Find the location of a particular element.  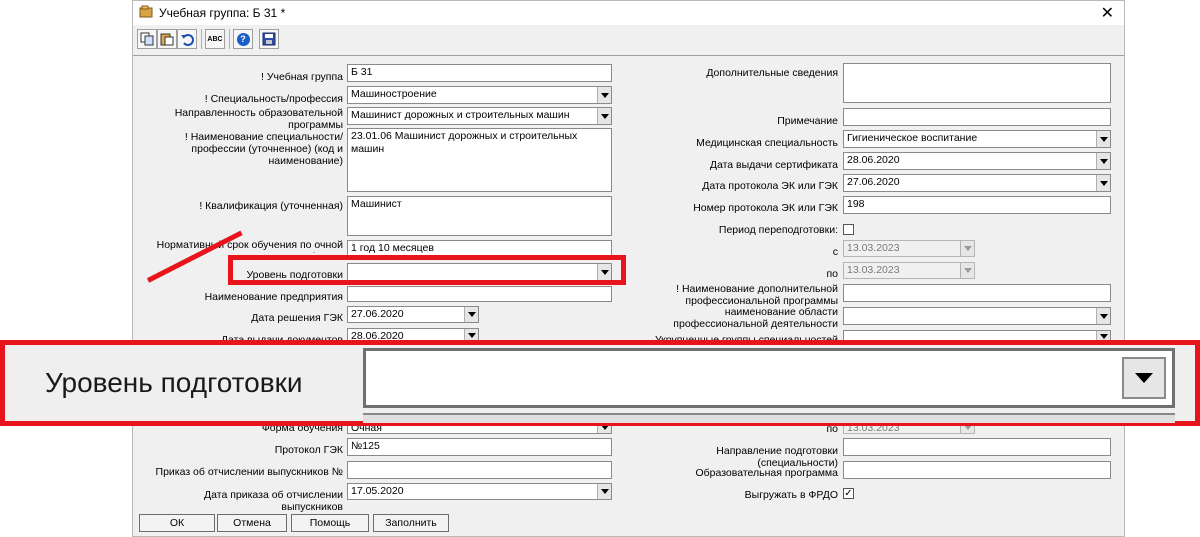

qual-textarea: Машинист is located at coordinates (479, 216).